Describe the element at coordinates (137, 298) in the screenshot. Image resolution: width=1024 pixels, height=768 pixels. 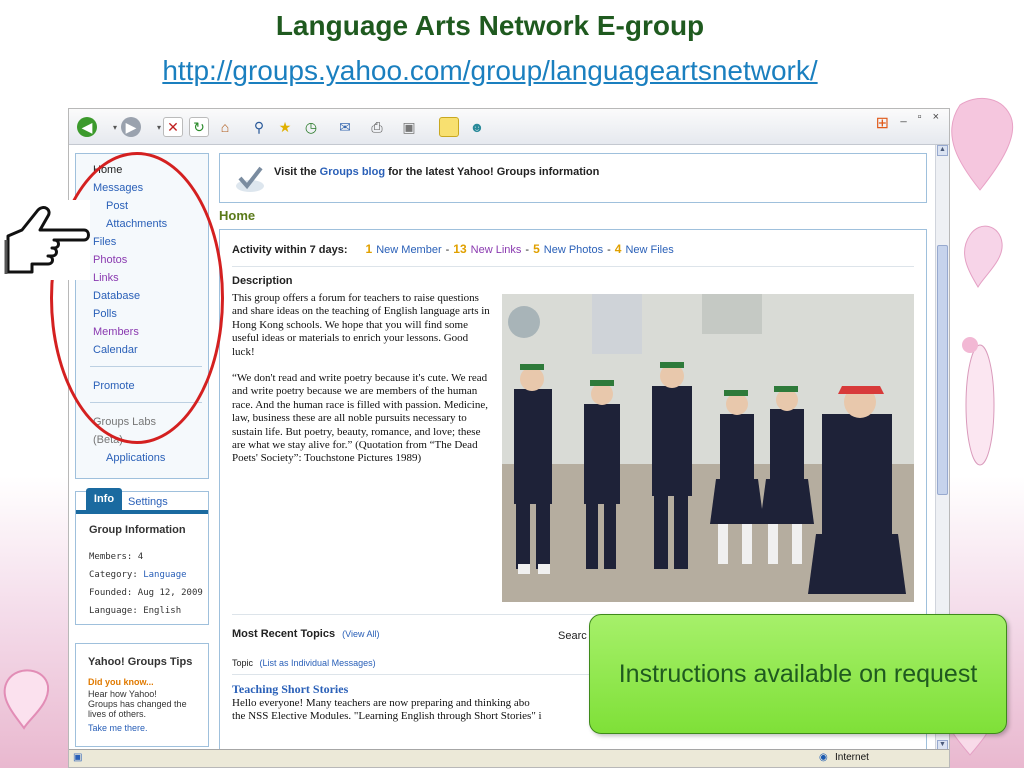
I see `highlight-ellipse` at that location.